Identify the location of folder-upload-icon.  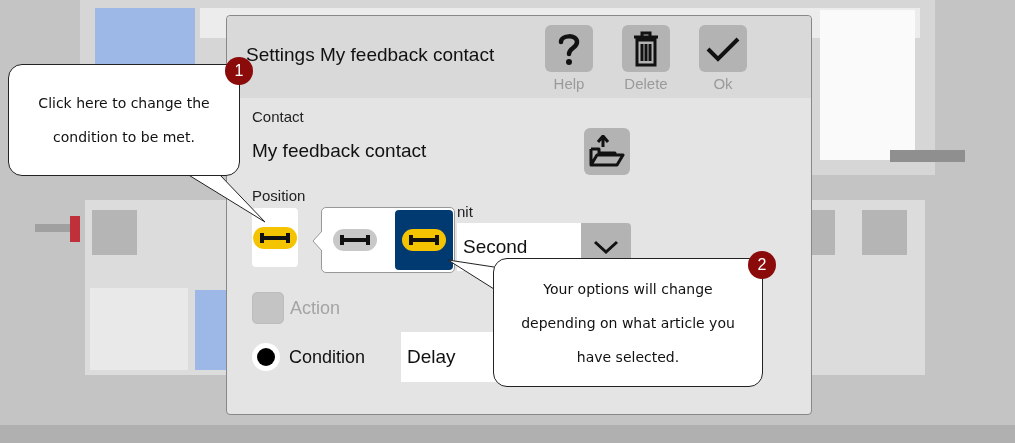
(607, 151).